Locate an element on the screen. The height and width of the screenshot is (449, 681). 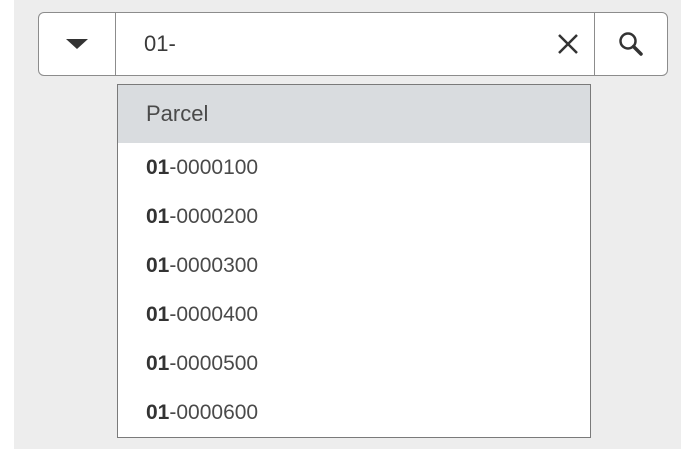
search-icon is located at coordinates (631, 44).